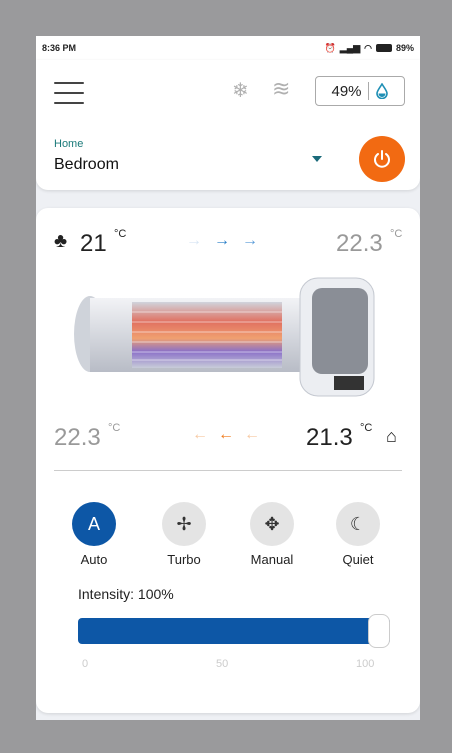 The width and height of the screenshot is (452, 753). What do you see at coordinates (383, 48) in the screenshot?
I see `battery-icon` at bounding box center [383, 48].